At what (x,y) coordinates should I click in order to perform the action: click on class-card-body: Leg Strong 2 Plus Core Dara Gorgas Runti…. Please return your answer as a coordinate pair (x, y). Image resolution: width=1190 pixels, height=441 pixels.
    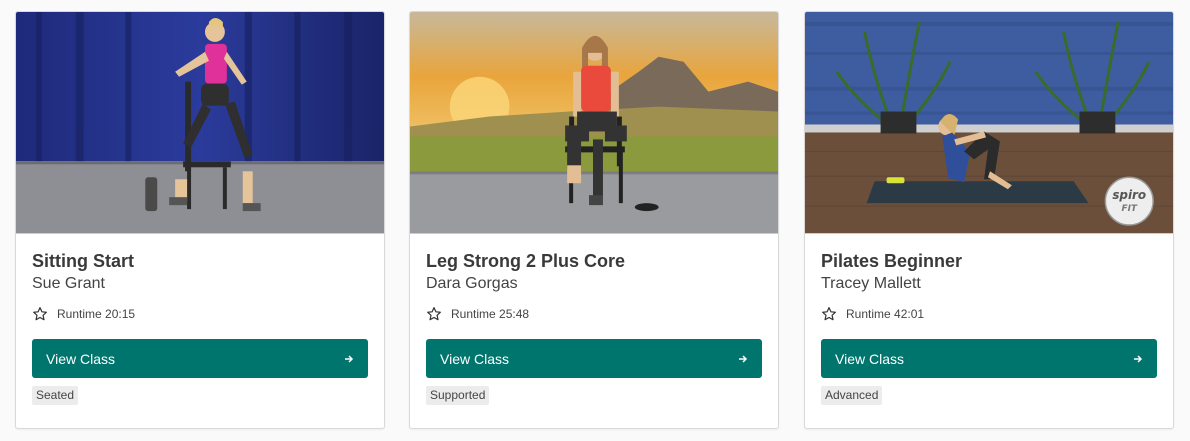
    Looking at the image, I should click on (594, 319).